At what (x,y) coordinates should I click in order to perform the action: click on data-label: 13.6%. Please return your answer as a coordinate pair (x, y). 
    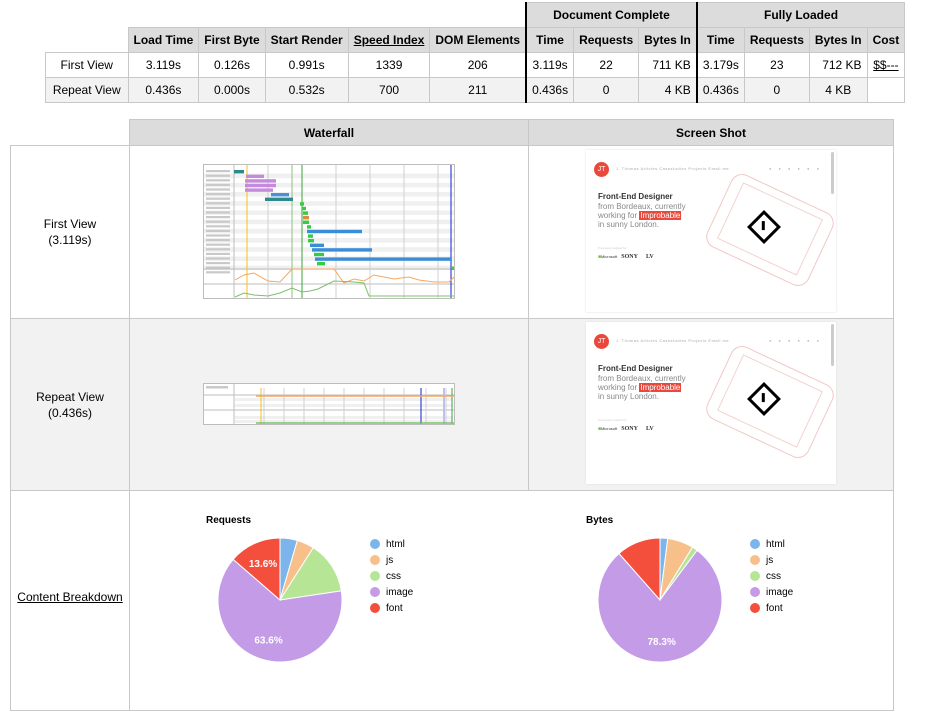
    Looking at the image, I should click on (263, 564).